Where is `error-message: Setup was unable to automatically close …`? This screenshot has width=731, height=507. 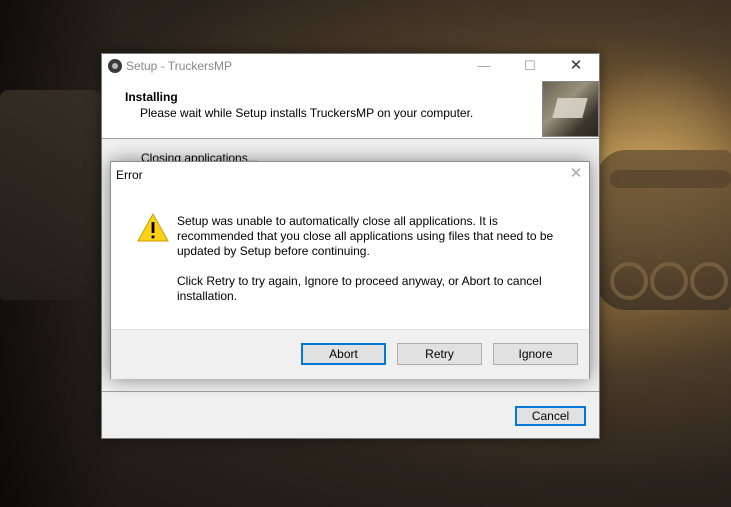 error-message: Setup was unable to automatically close … is located at coordinates (365, 236).